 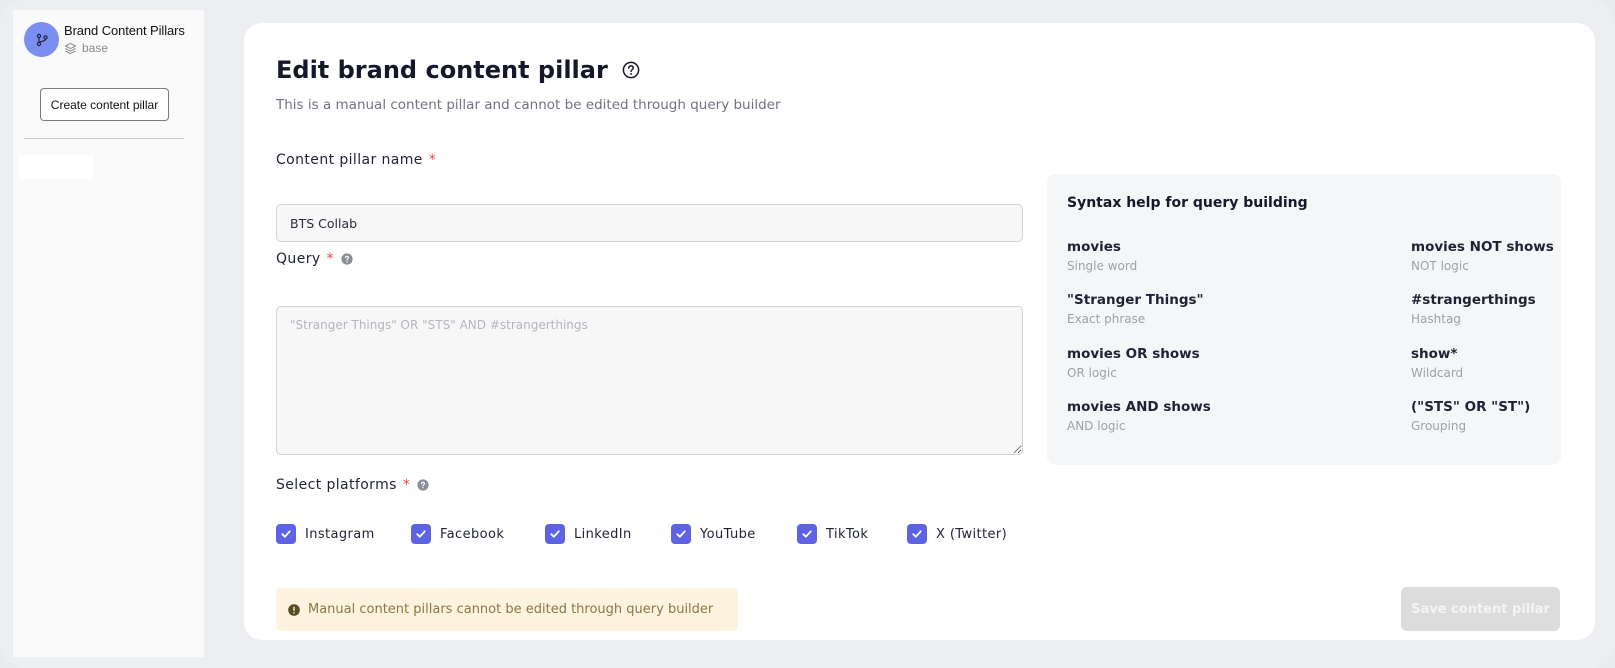 What do you see at coordinates (56, 167) in the screenshot?
I see `sidebar-list-placeholder` at bounding box center [56, 167].